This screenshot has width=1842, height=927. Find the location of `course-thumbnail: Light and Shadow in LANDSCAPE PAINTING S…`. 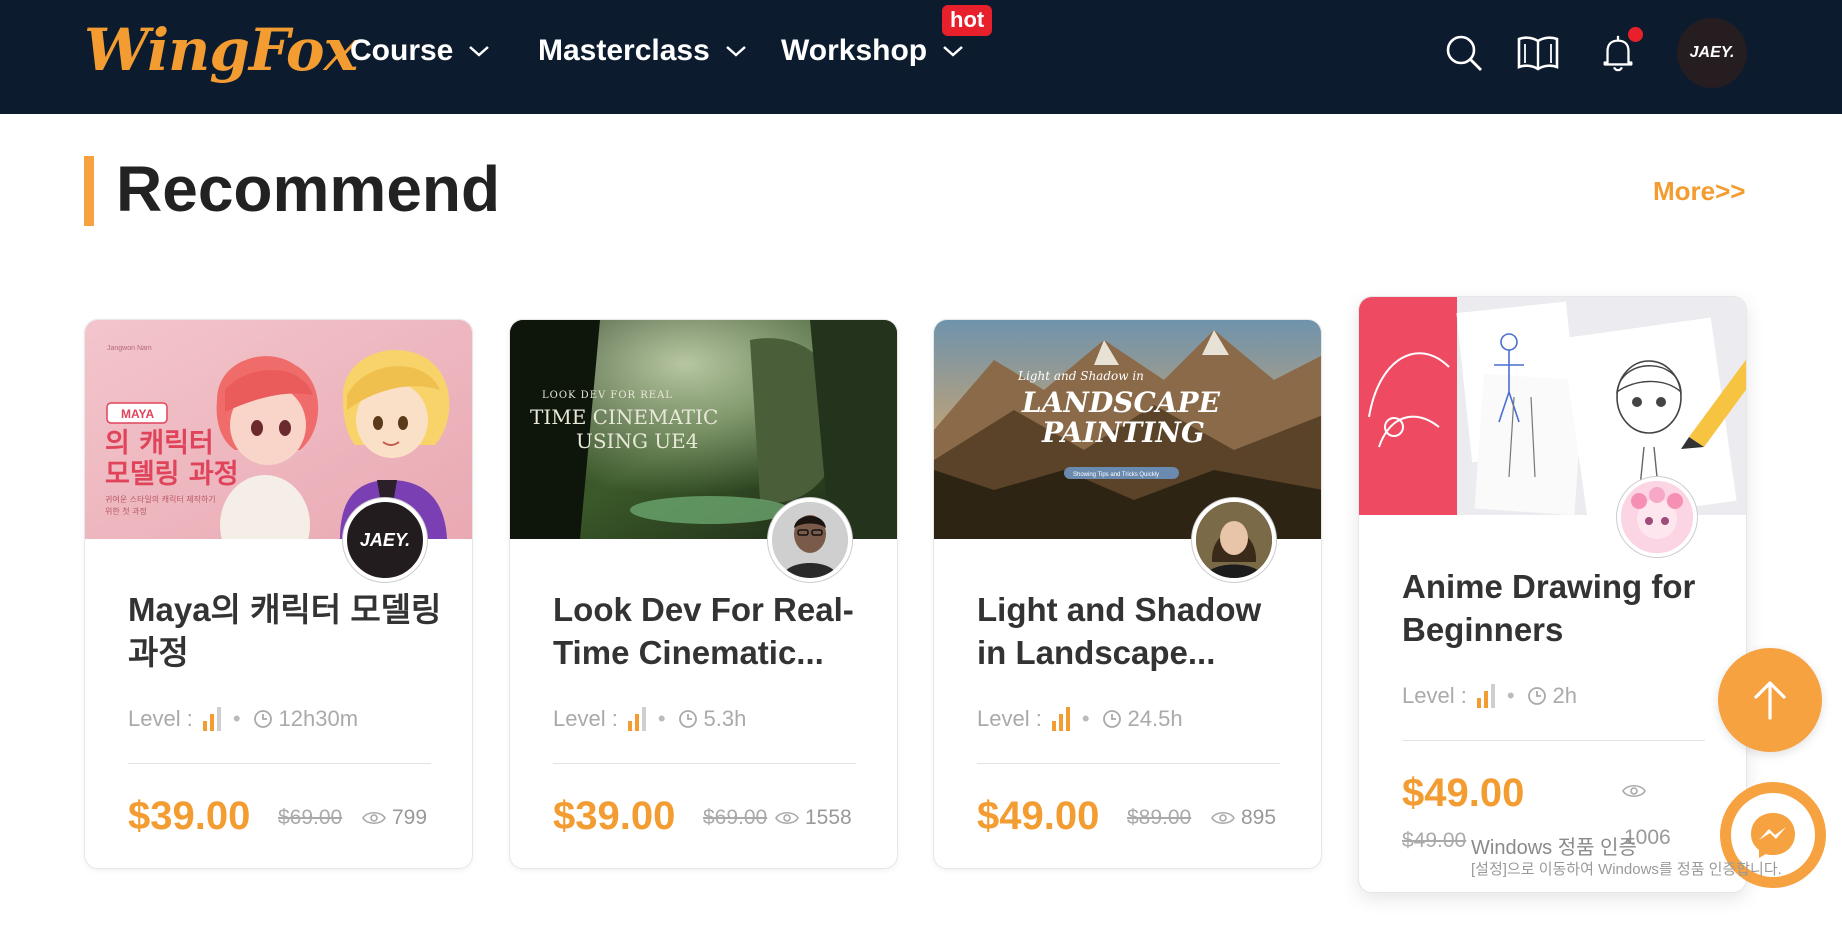

course-thumbnail: Light and Shadow in LANDSCAPE PAINTING S… is located at coordinates (1127, 429).